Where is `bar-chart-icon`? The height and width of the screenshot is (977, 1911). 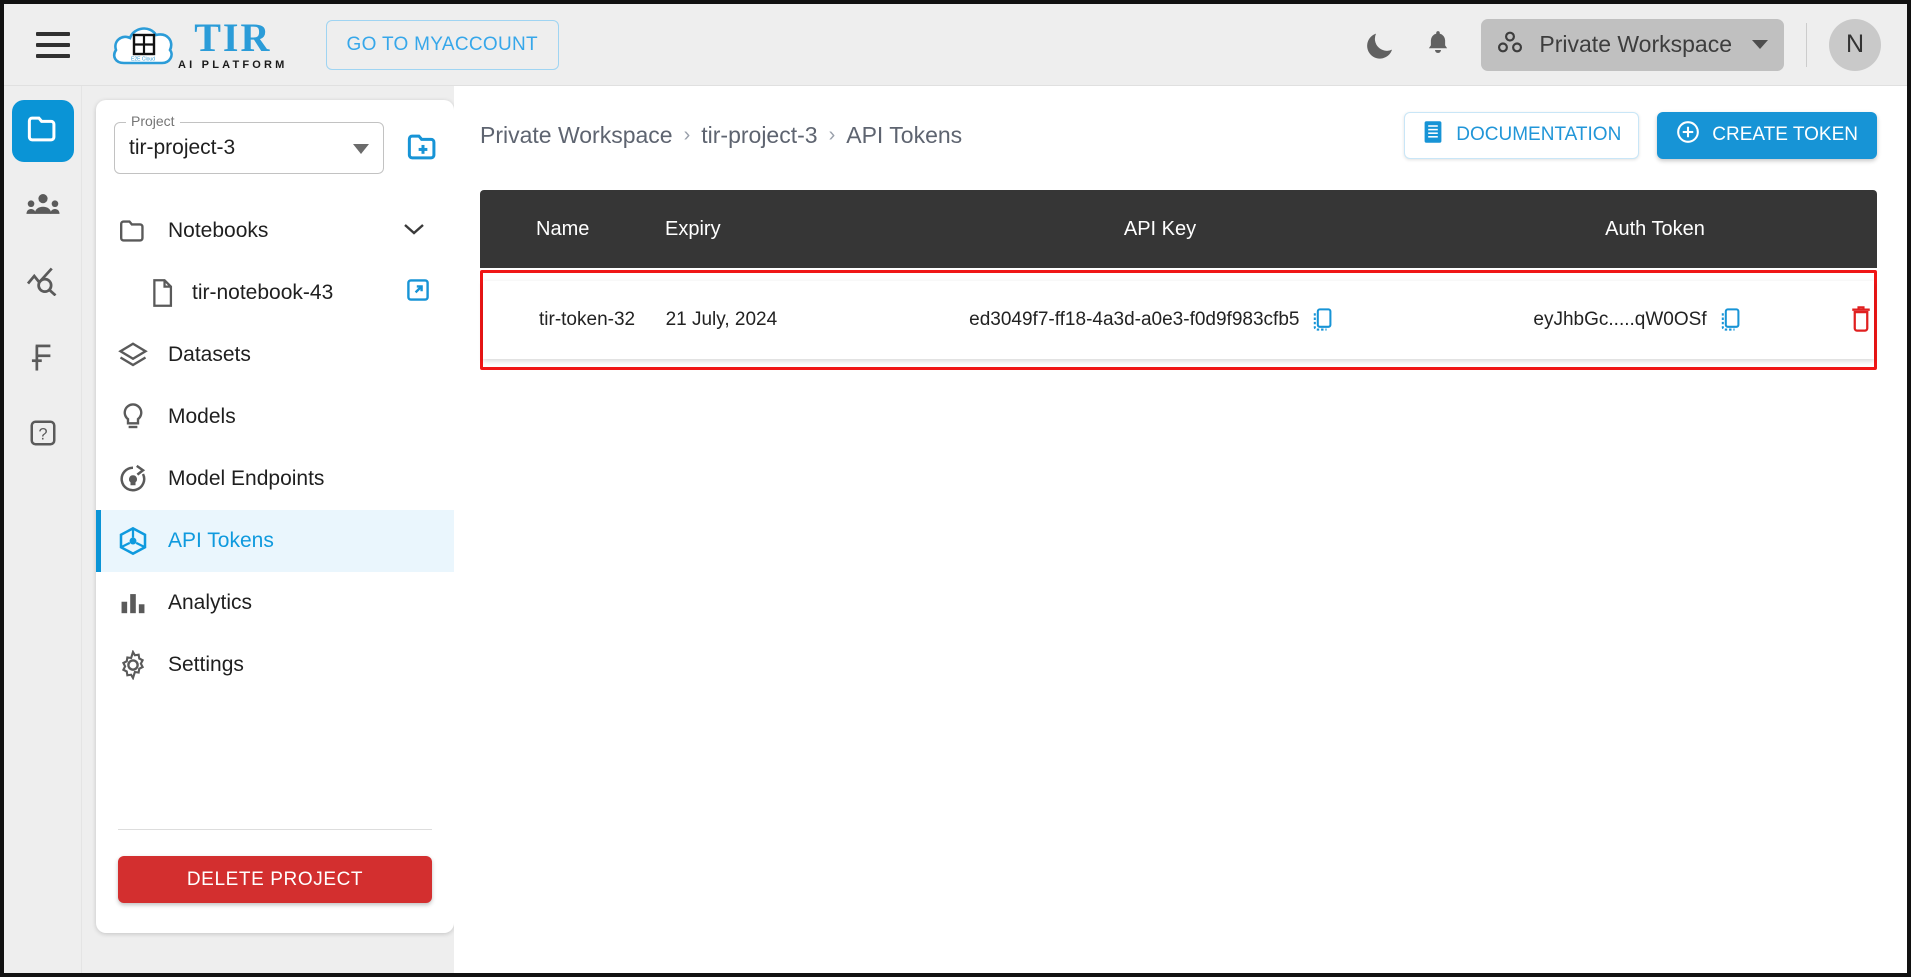
bar-chart-icon is located at coordinates (133, 603).